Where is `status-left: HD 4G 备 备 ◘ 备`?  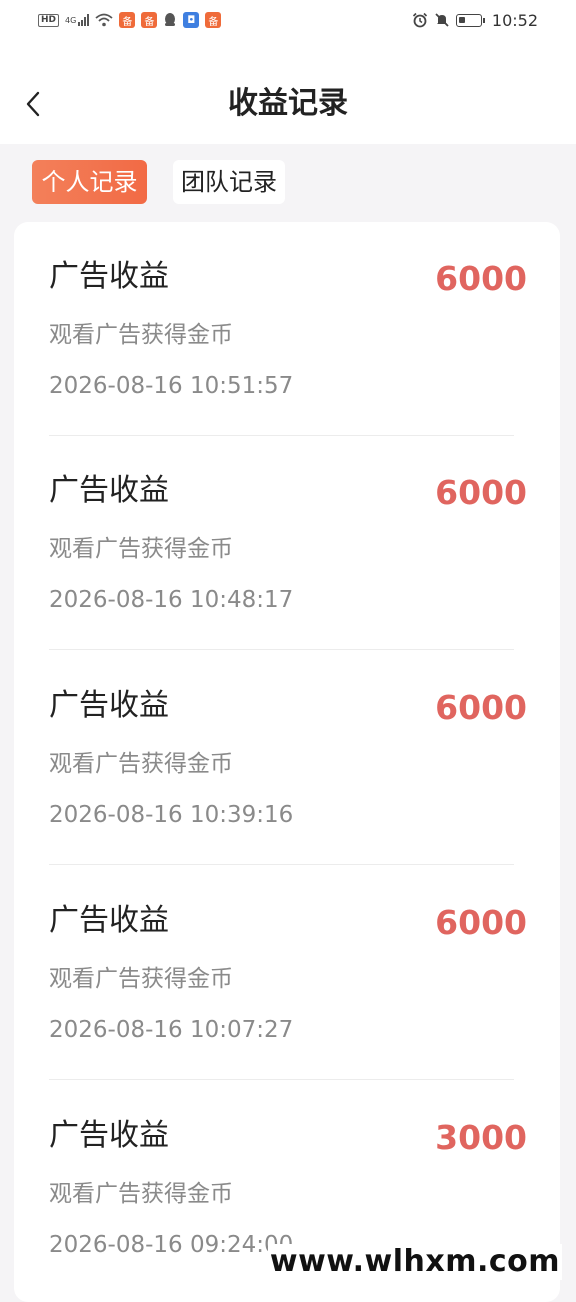
status-left: HD 4G 备 备 ◘ 备 is located at coordinates (130, 20).